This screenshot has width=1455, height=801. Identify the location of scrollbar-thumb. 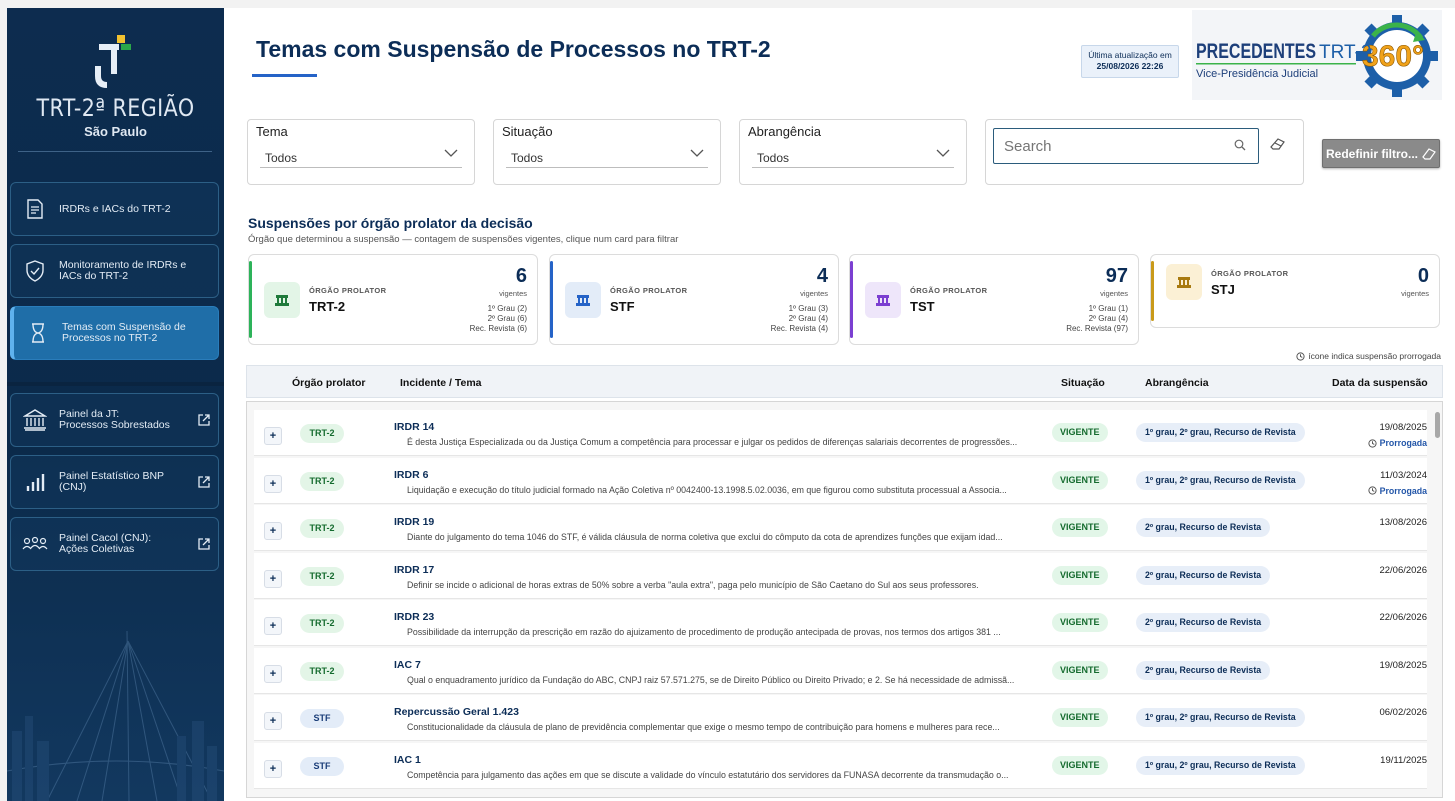
(1437, 425).